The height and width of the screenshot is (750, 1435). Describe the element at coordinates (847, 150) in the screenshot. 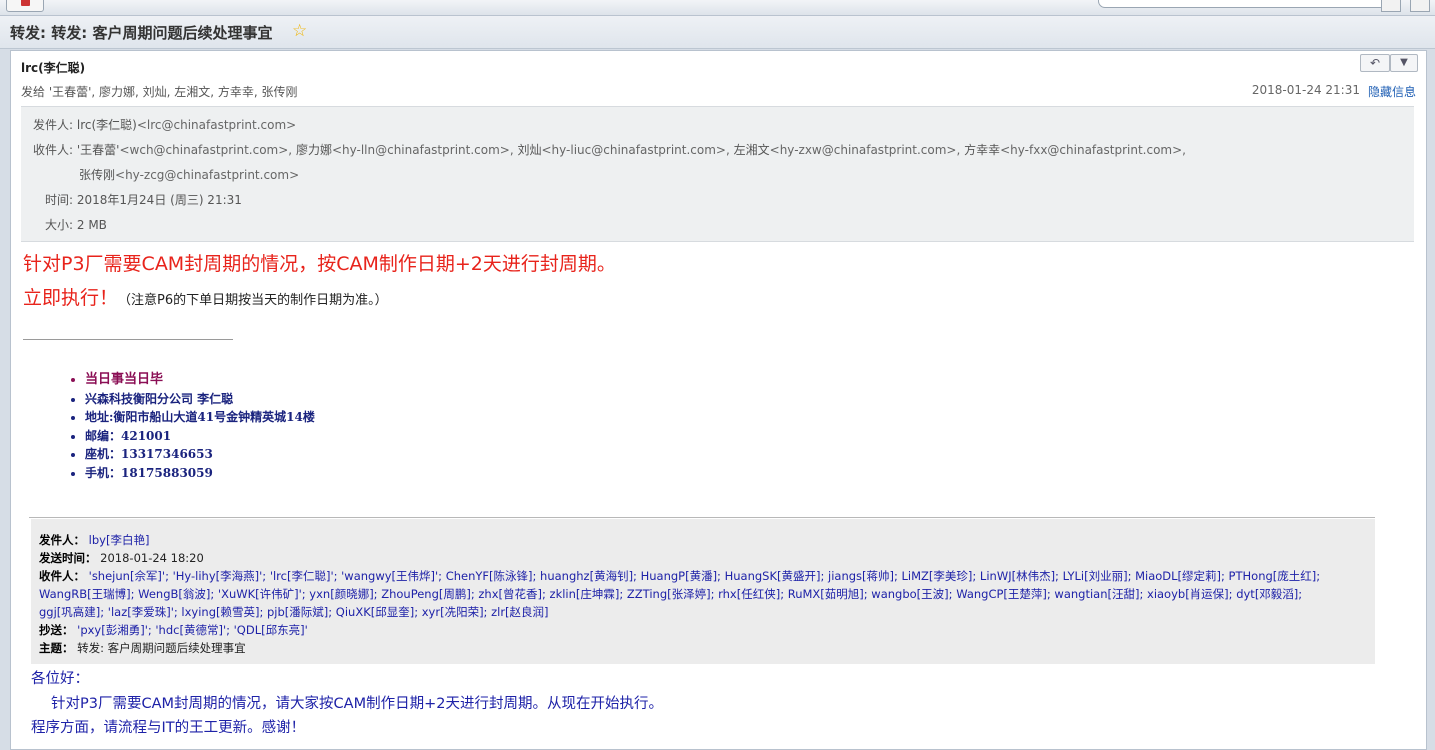

I see `recipient: 左湘文<hy-zxw@chinafastprint.com>,` at that location.